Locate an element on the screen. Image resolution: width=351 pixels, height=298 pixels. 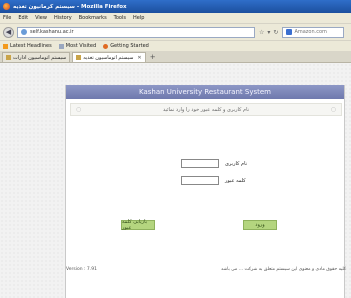
username-input is located at coordinates (200, 163).